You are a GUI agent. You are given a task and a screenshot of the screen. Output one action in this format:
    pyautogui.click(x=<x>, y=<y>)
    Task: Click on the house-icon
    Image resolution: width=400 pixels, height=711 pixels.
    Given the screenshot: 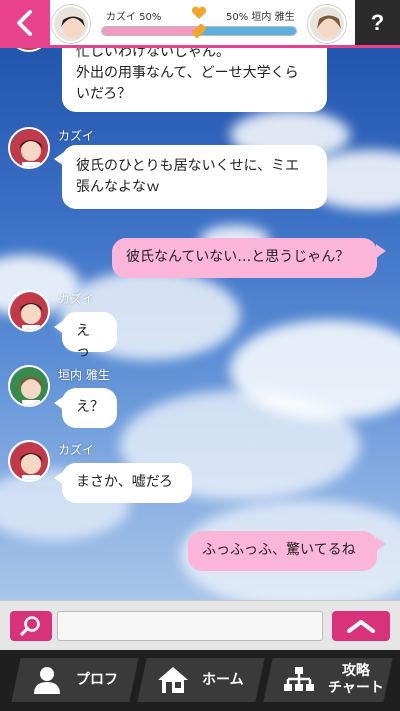 What is the action you would take?
    pyautogui.click(x=173, y=680)
    